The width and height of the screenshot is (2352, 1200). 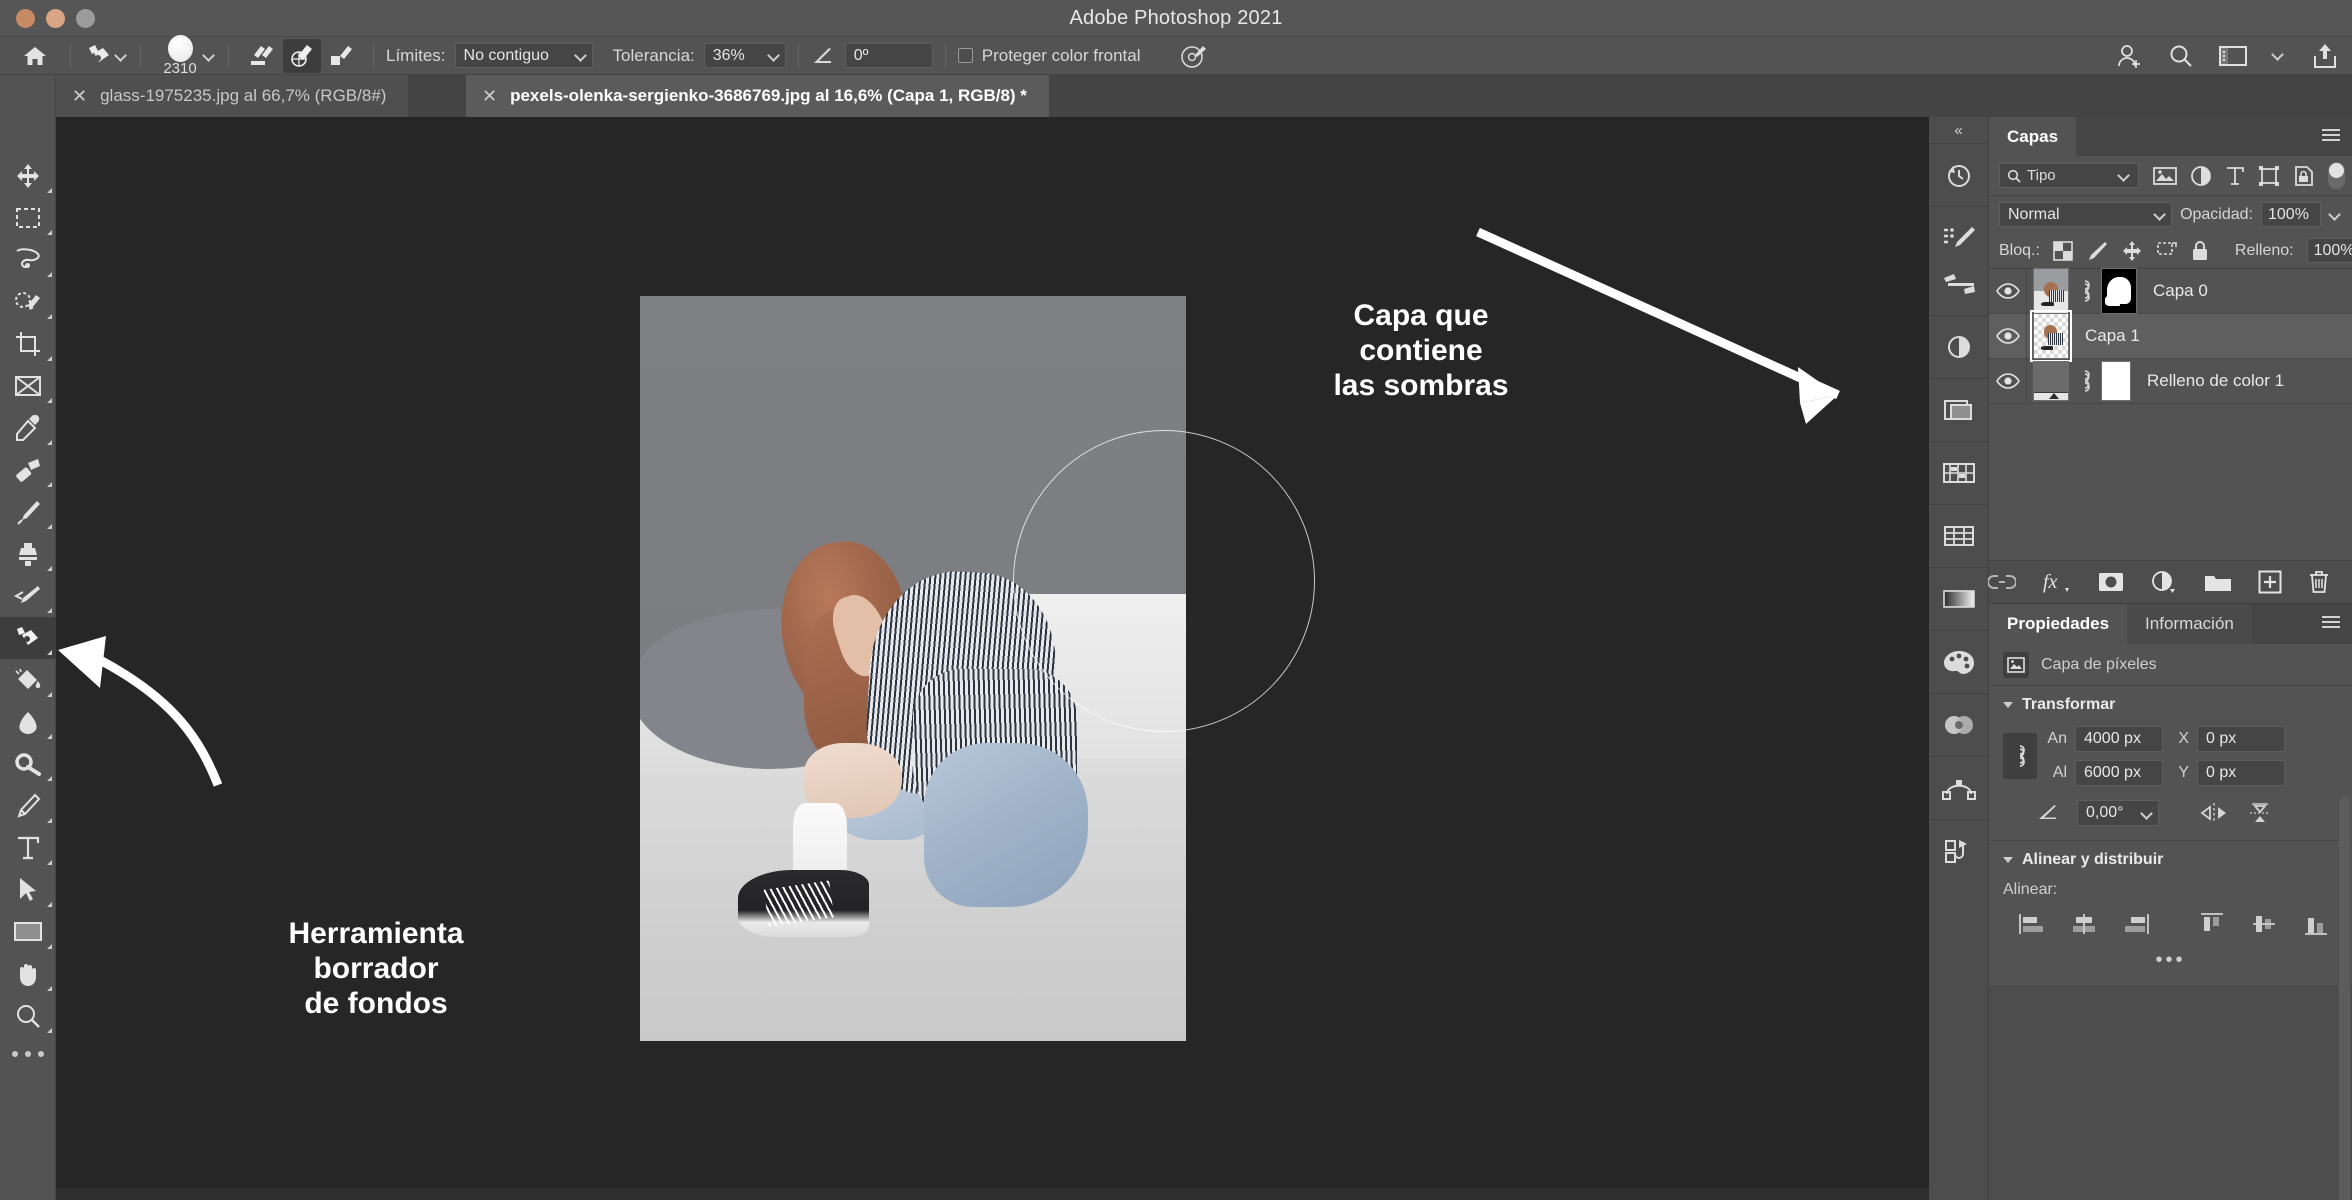 I want to click on lasso-tool, so click(x=28, y=260).